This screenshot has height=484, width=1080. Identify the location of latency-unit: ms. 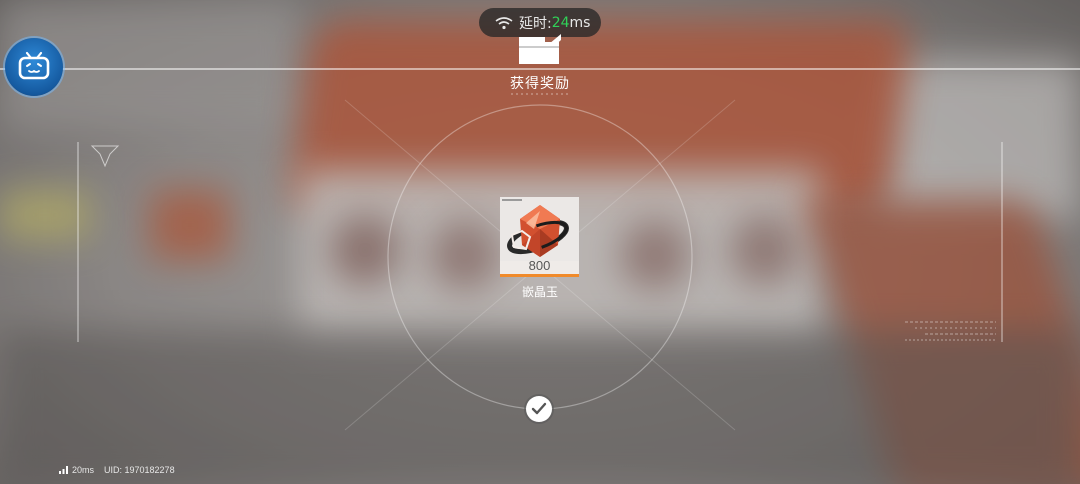
(580, 22).